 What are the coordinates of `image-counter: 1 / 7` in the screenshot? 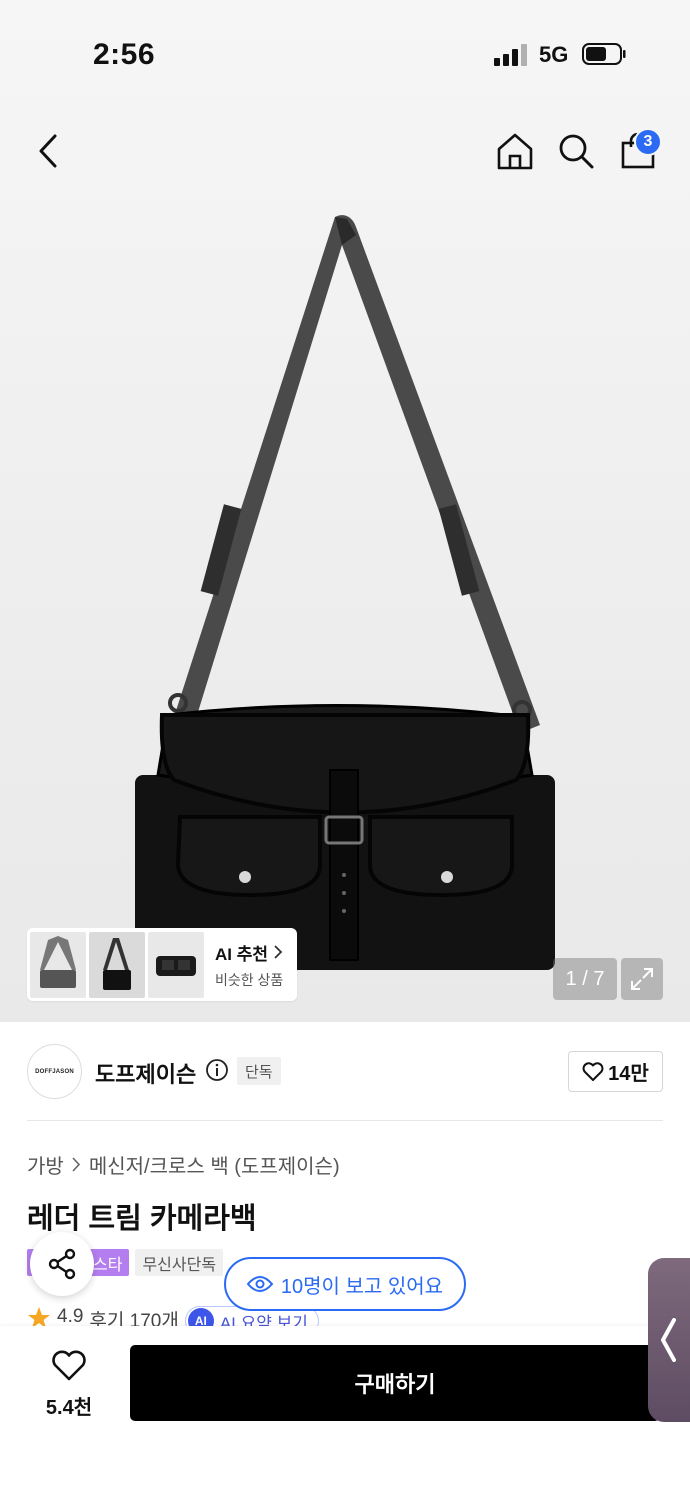 It's located at (585, 979).